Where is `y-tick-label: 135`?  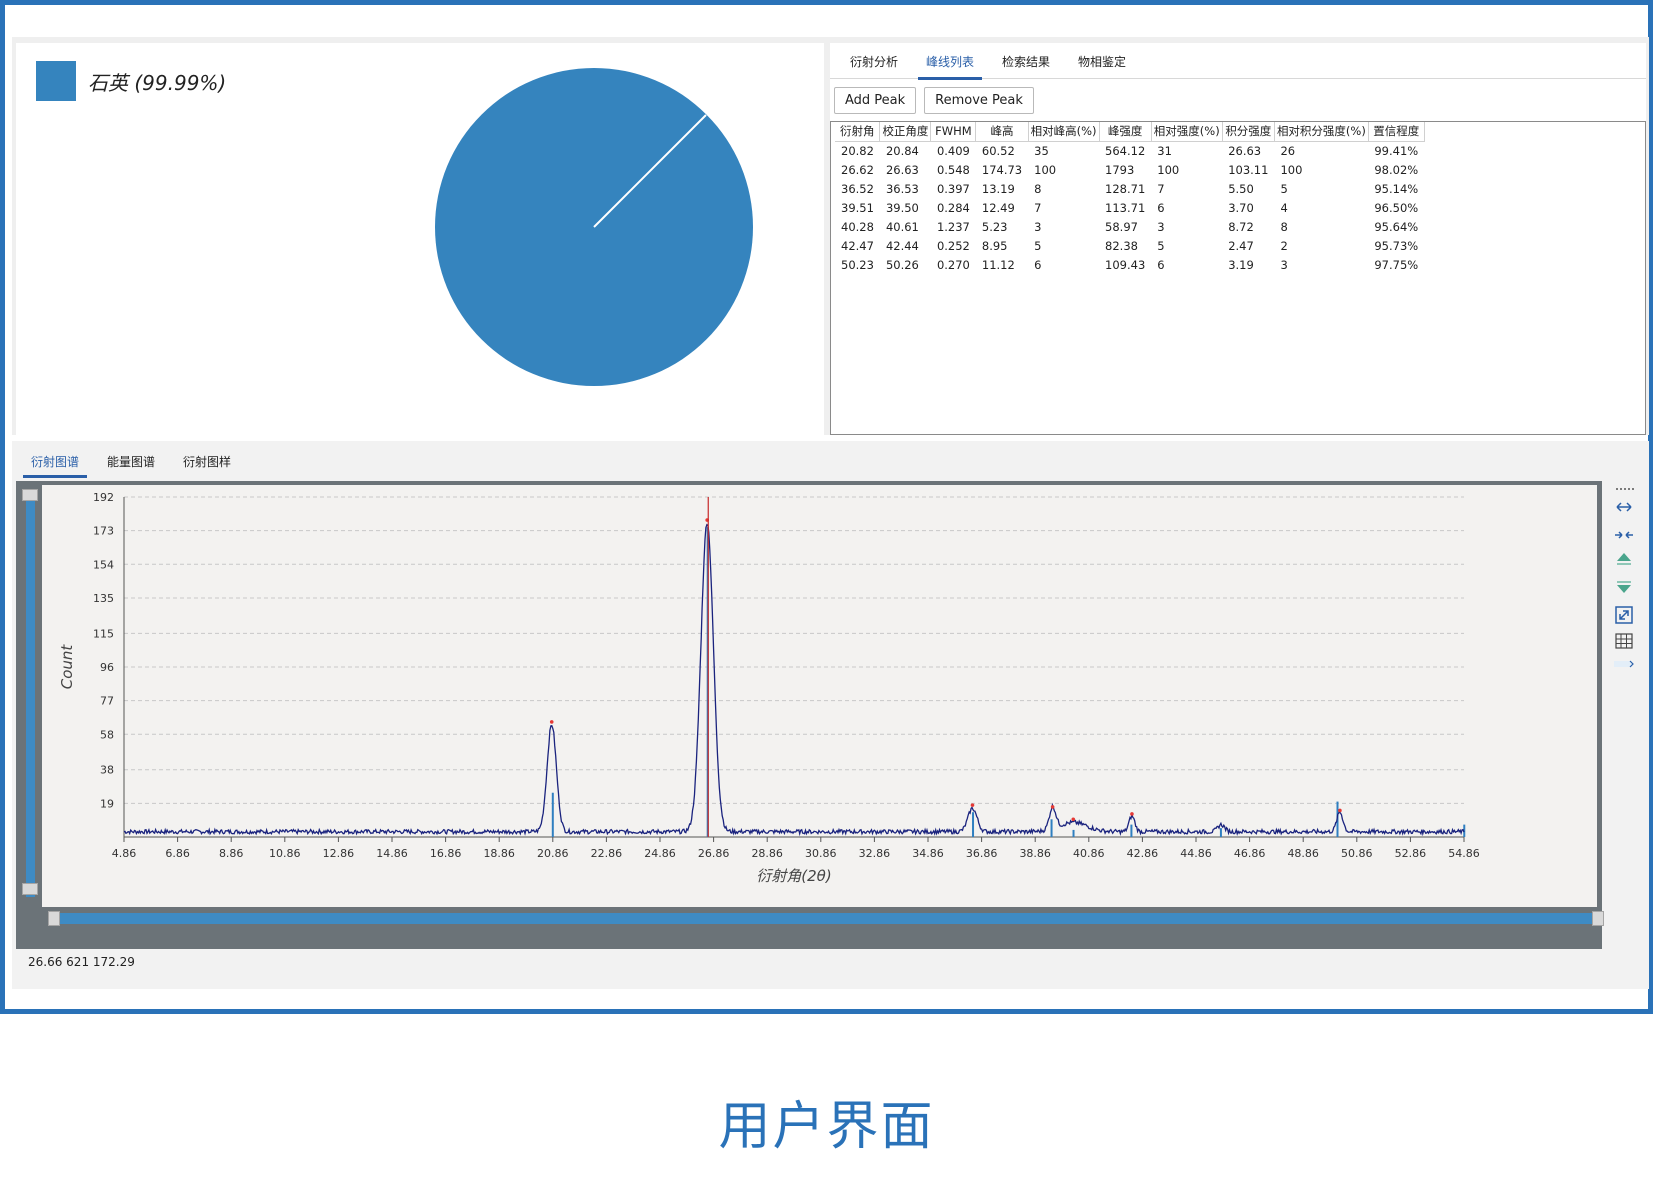
y-tick-label: 135 is located at coordinates (103, 598).